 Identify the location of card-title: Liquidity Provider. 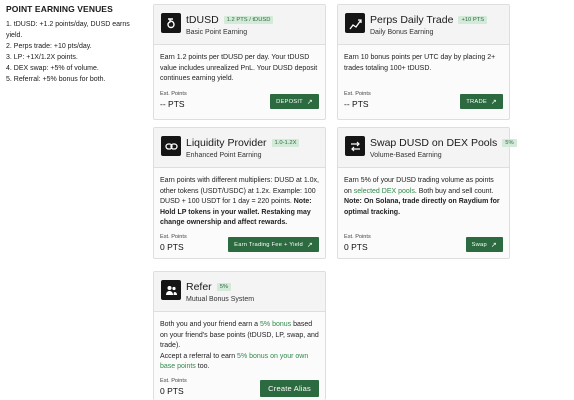
(226, 143).